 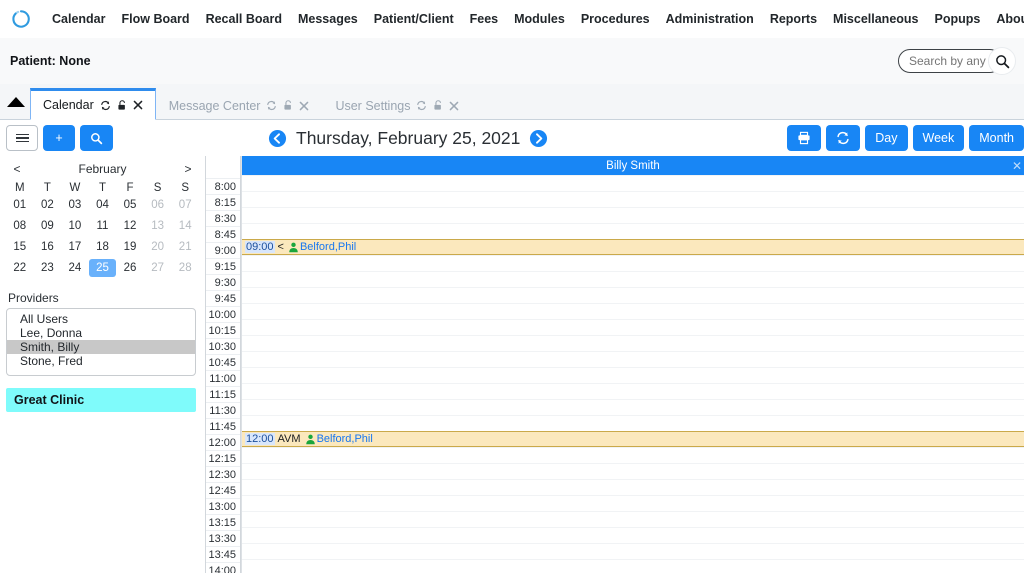 What do you see at coordinates (101, 319) in the screenshot?
I see `provider-option: All Users` at bounding box center [101, 319].